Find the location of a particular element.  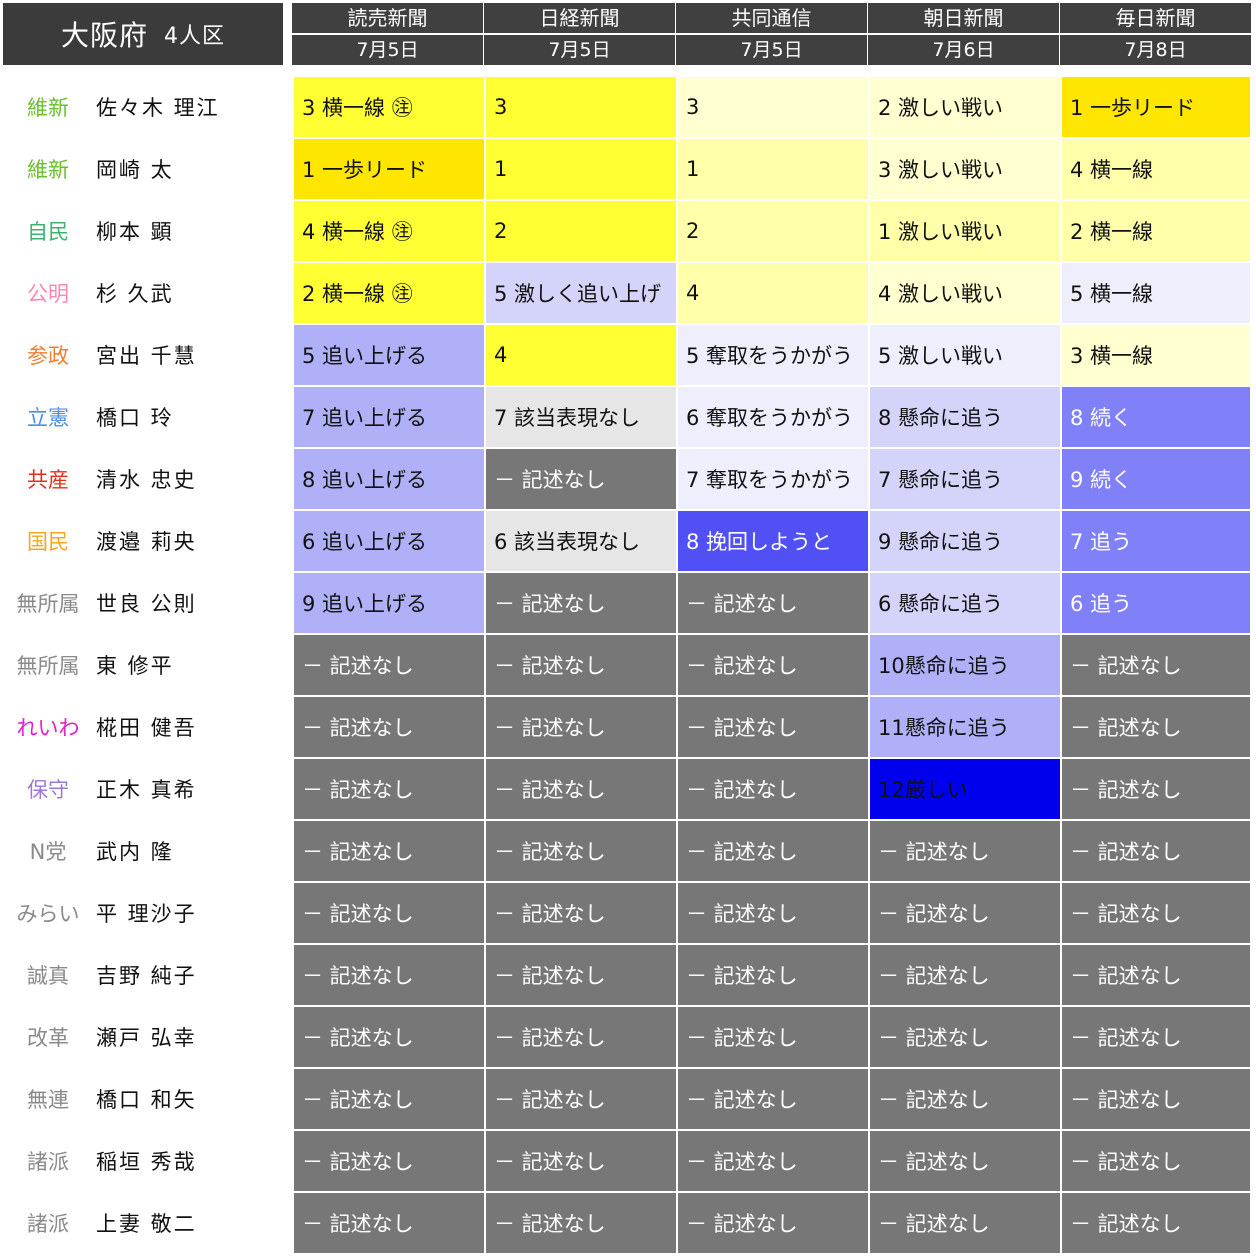

forecast-cell: 8 懸命に追う is located at coordinates (965, 417).